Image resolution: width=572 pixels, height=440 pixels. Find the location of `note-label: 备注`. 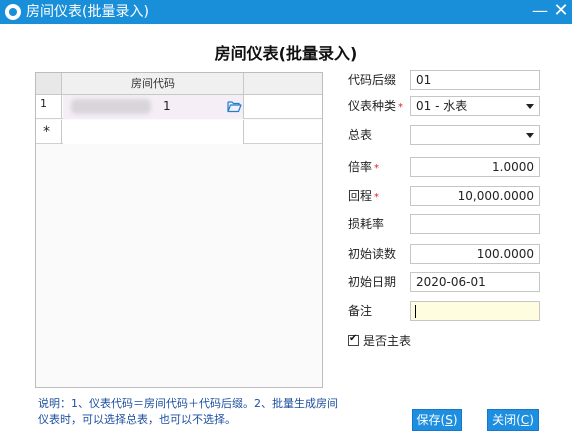

note-label: 备注 is located at coordinates (360, 311).